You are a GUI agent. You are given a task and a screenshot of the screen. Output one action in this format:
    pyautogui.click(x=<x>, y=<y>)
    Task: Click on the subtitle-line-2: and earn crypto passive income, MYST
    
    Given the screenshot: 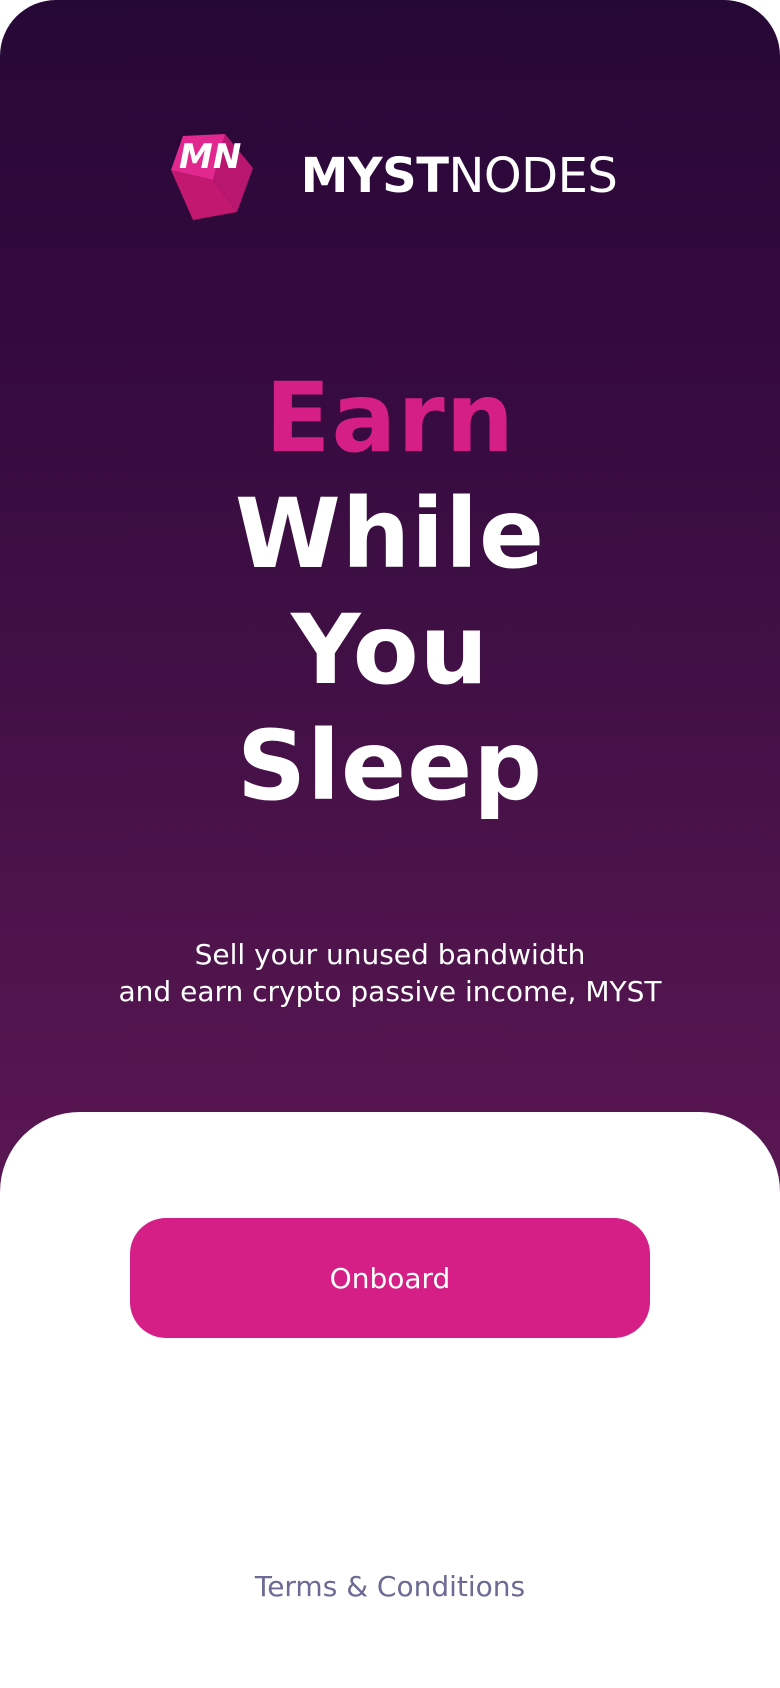 What is the action you would take?
    pyautogui.click(x=390, y=991)
    